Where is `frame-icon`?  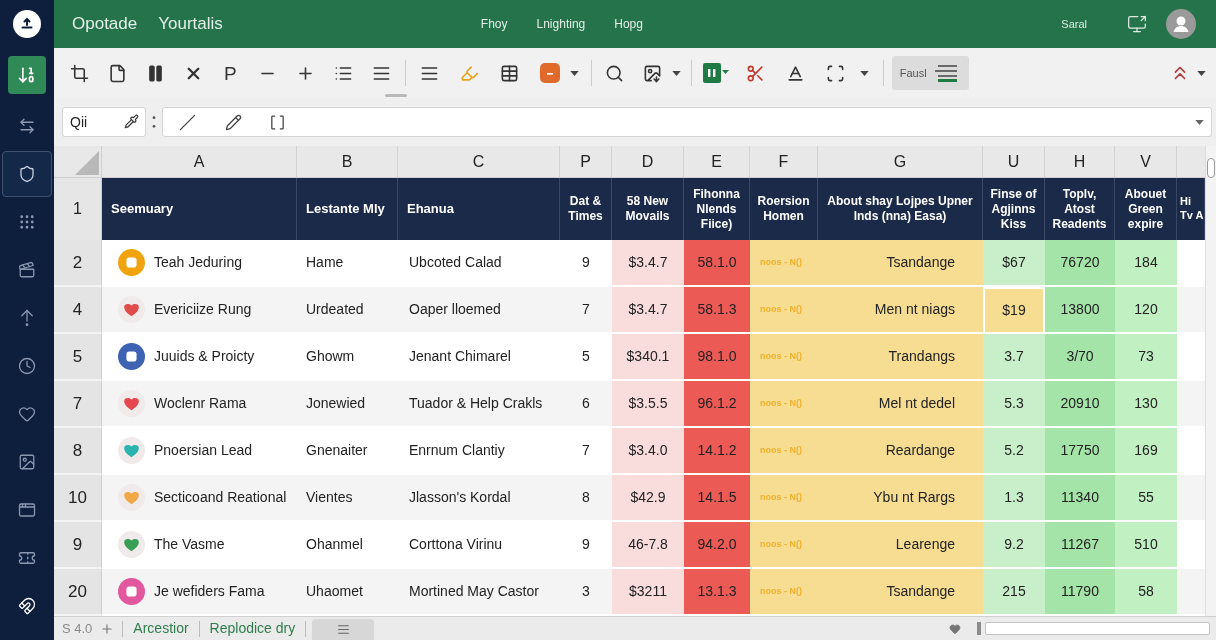
frame-icon is located at coordinates (836, 73).